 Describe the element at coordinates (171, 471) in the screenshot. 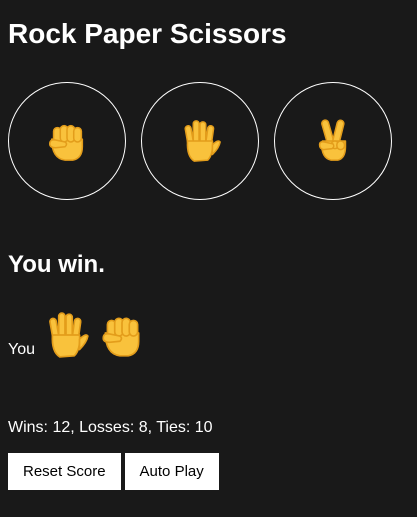

I see `auto-play-button: Auto Play` at that location.